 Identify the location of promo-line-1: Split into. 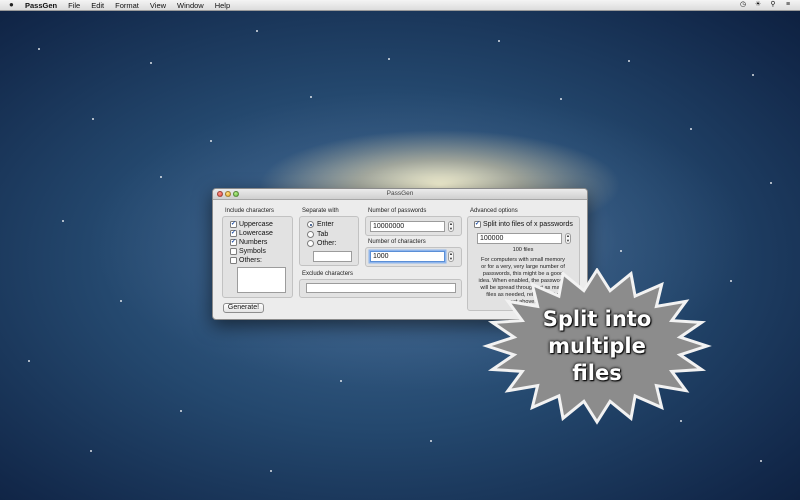
(597, 319).